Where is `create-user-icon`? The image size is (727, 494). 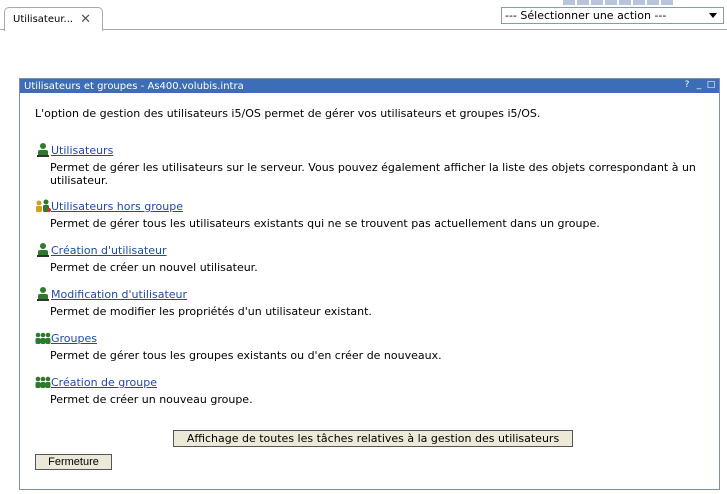 create-user-icon is located at coordinates (43, 250).